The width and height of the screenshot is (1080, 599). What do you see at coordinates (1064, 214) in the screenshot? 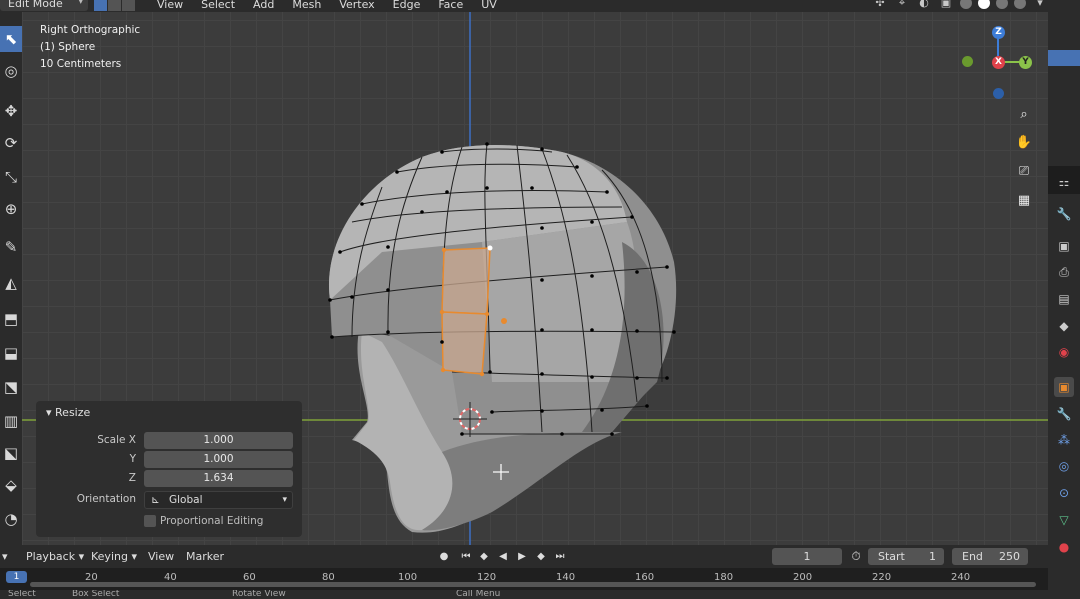
I see `tool-properties-icon: 🔧` at bounding box center [1064, 214].